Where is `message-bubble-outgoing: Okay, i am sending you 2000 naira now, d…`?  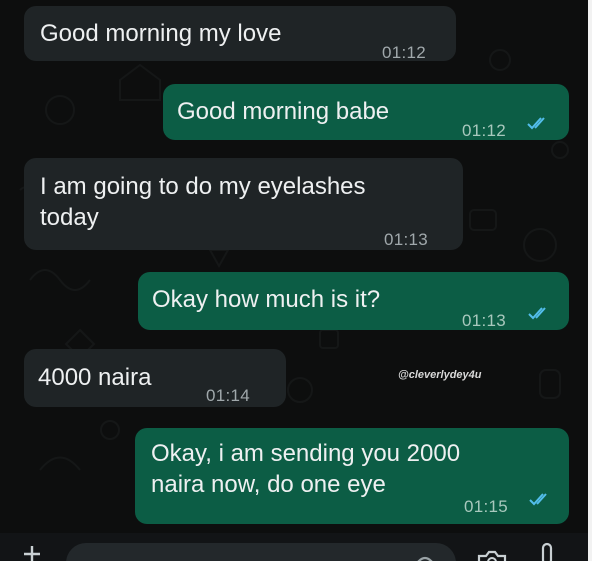
message-bubble-outgoing: Okay, i am sending you 2000 naira now, d… is located at coordinates (352, 476).